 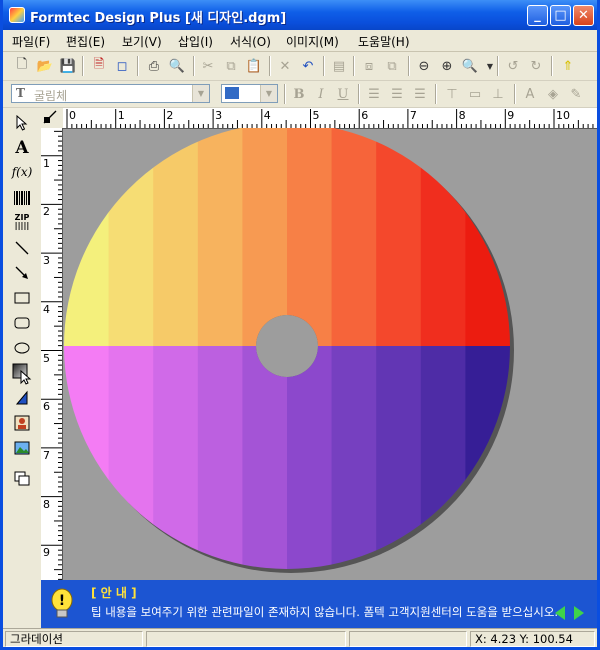 I want to click on vertical-ruler: 1 2 3 4 5 6 7 8 9, so click(x=52, y=354).